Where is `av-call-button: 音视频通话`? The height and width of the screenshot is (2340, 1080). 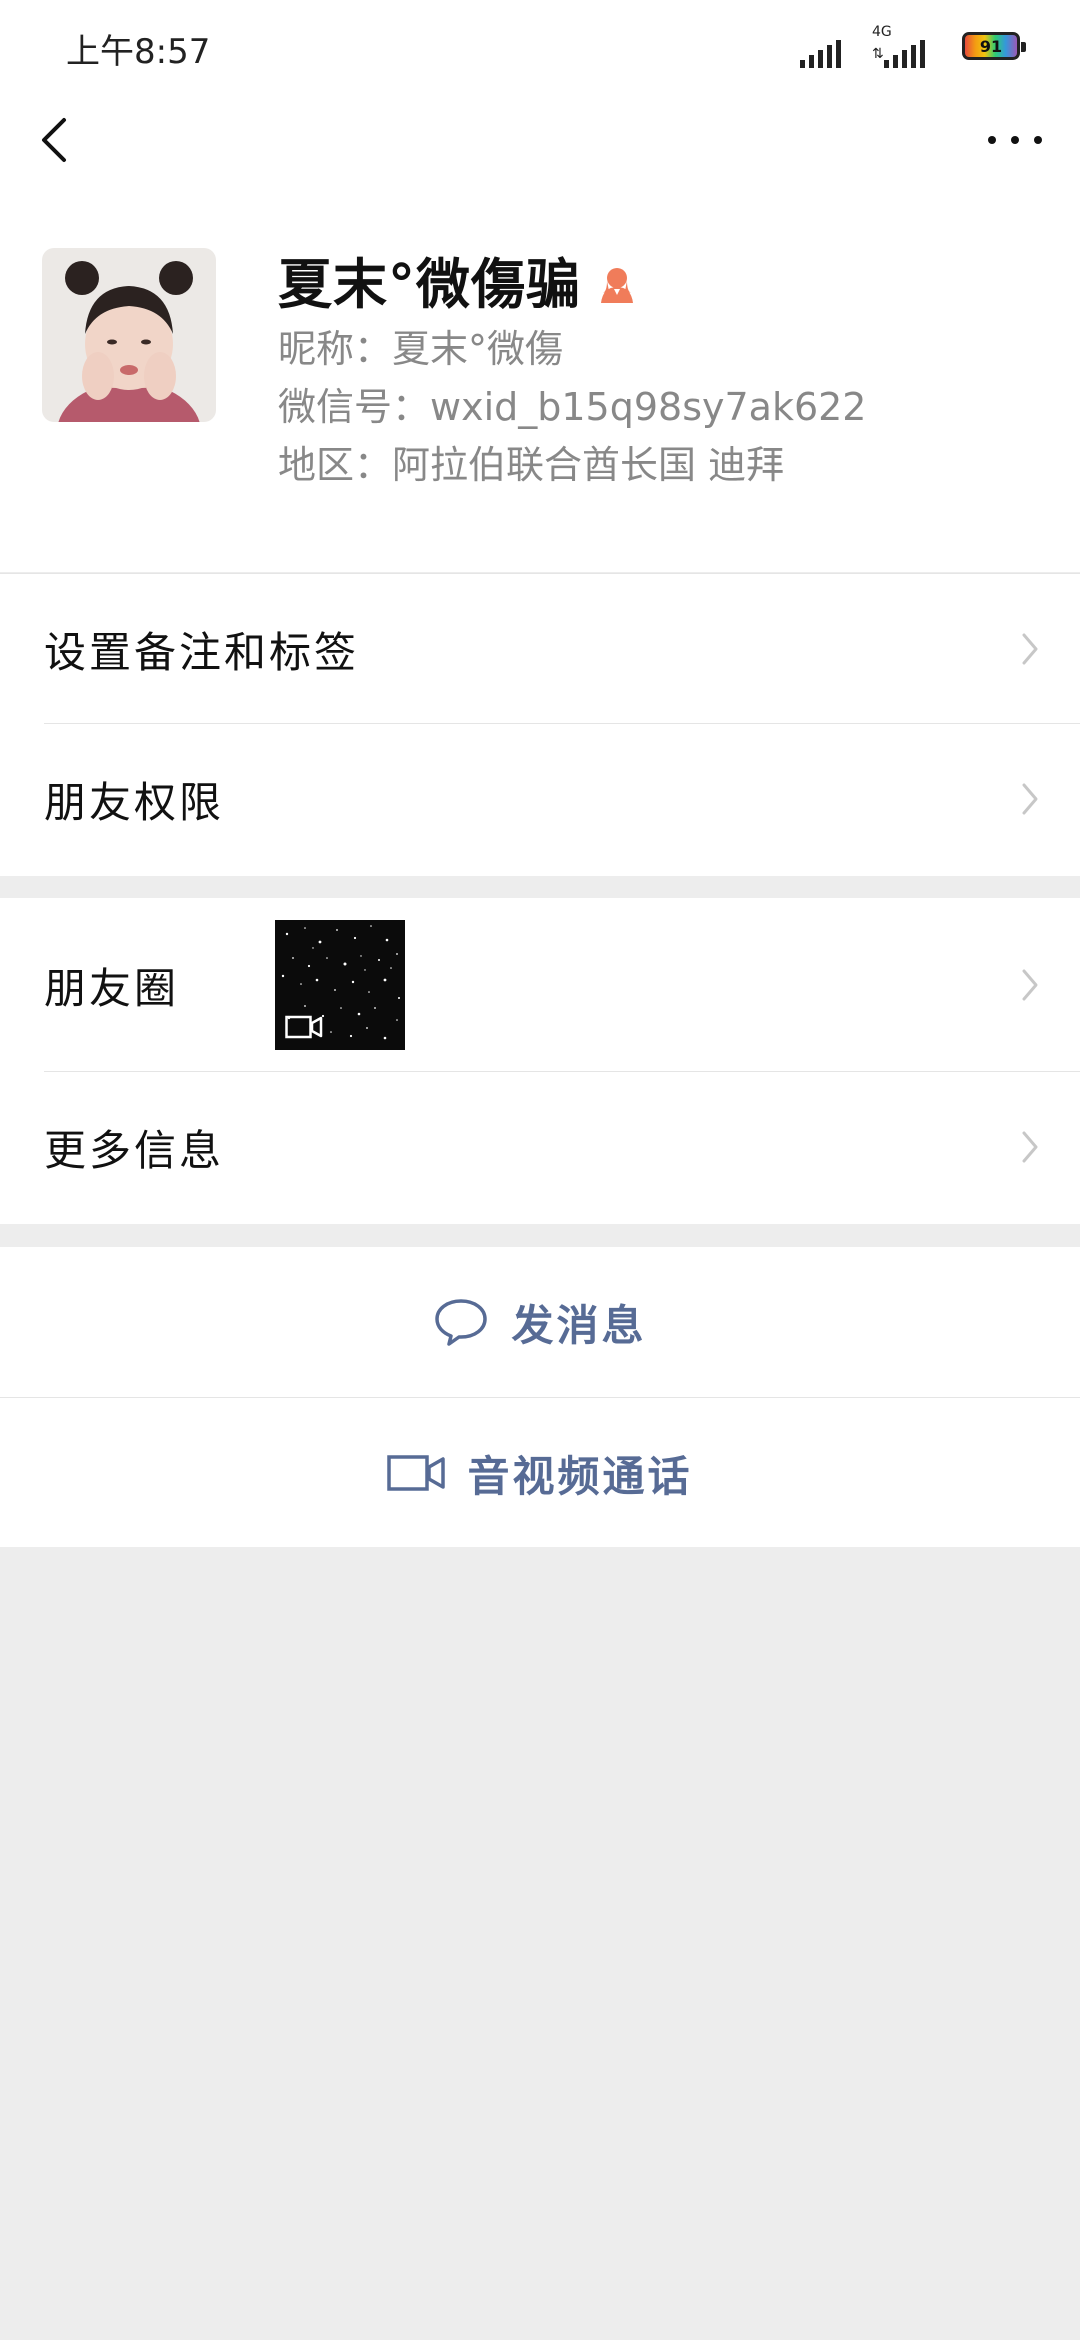
av-call-button: 音视频通话 is located at coordinates (540, 1472).